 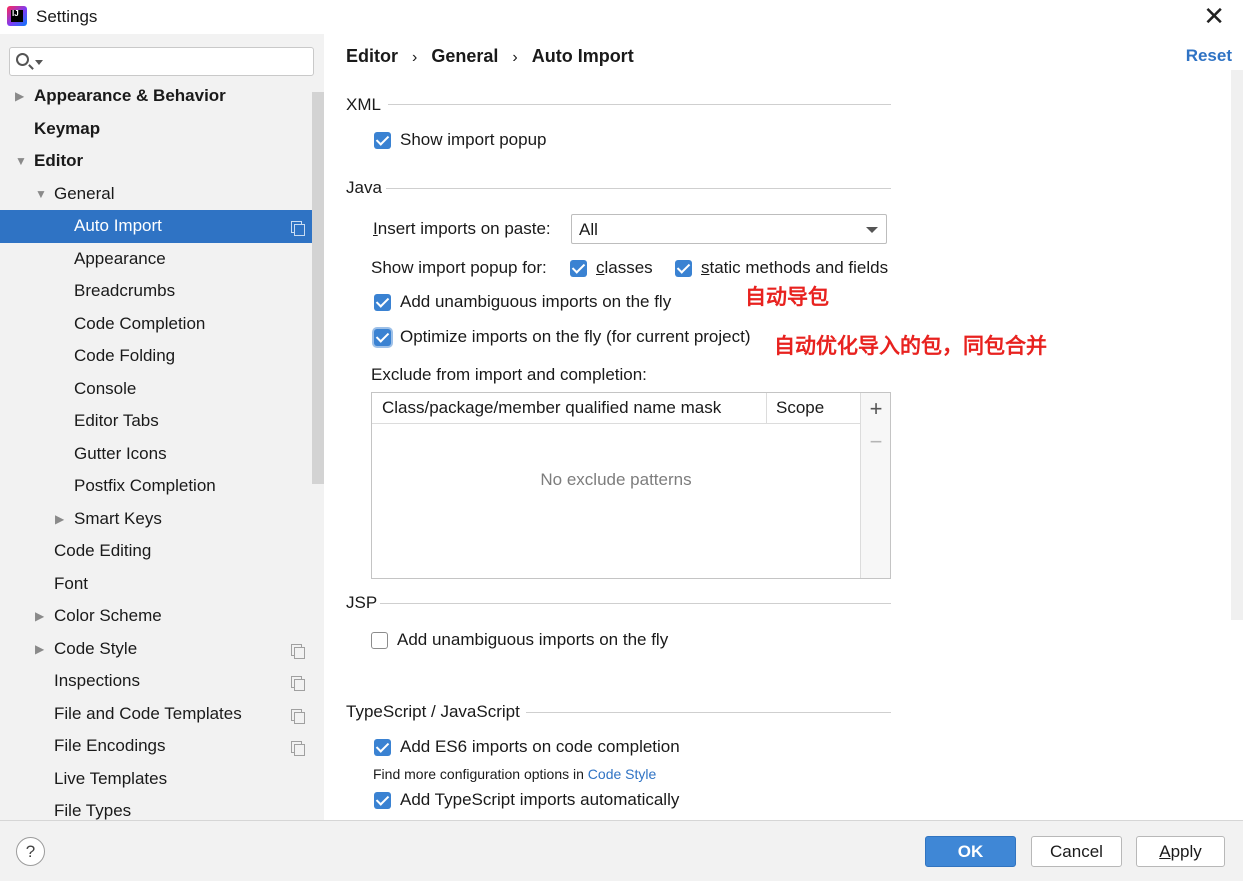 What do you see at coordinates (22, 59) in the screenshot?
I see `search-icon` at bounding box center [22, 59].